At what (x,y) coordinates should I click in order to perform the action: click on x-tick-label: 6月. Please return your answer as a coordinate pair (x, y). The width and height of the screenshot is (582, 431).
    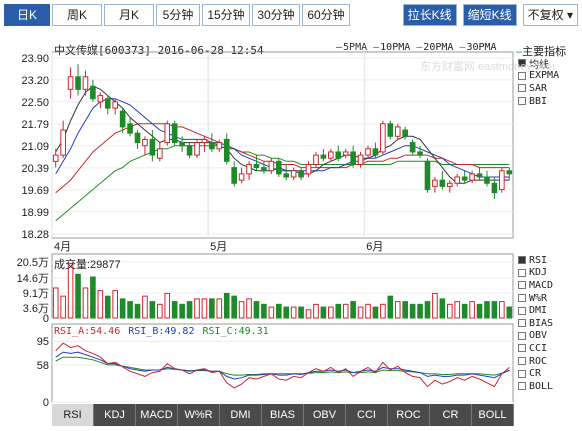
    Looking at the image, I should click on (374, 247).